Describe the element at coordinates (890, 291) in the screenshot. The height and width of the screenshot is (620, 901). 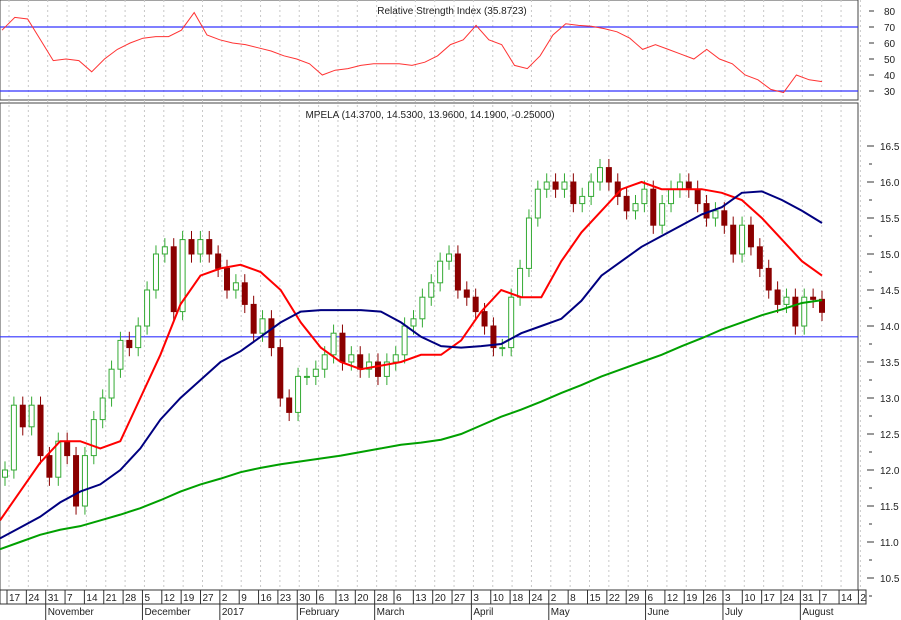
I see `price-y-tick-label: 14.5` at that location.